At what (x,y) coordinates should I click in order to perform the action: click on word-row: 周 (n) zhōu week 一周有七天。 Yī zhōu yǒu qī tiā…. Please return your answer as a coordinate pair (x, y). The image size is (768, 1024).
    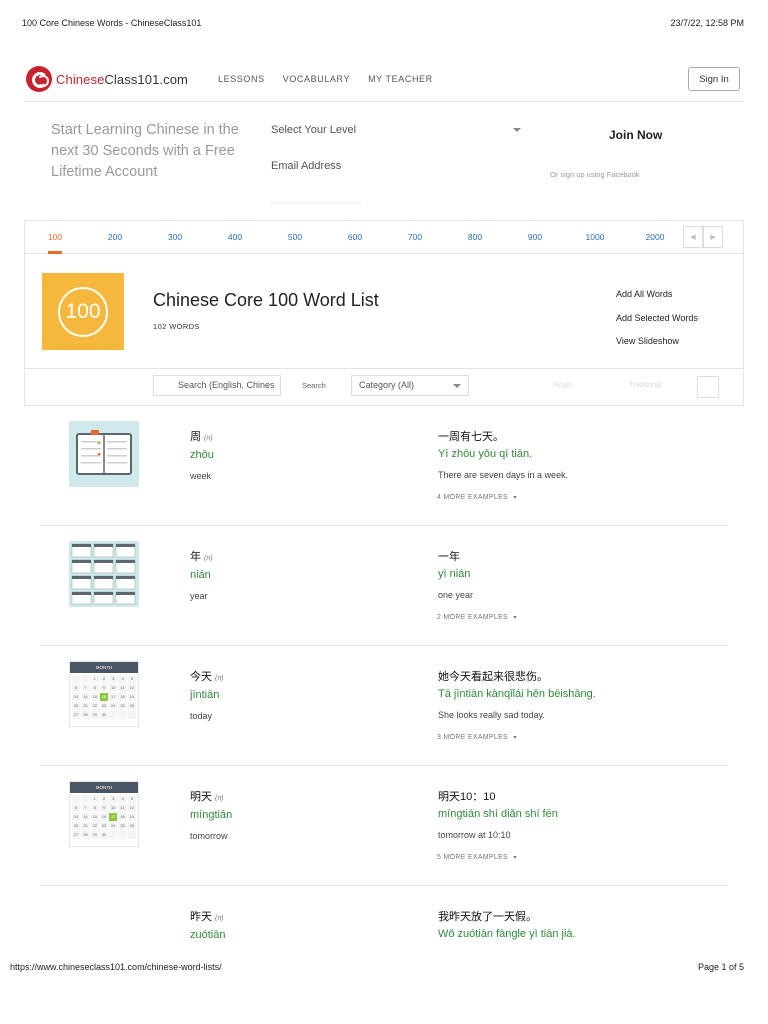
    Looking at the image, I should click on (384, 466).